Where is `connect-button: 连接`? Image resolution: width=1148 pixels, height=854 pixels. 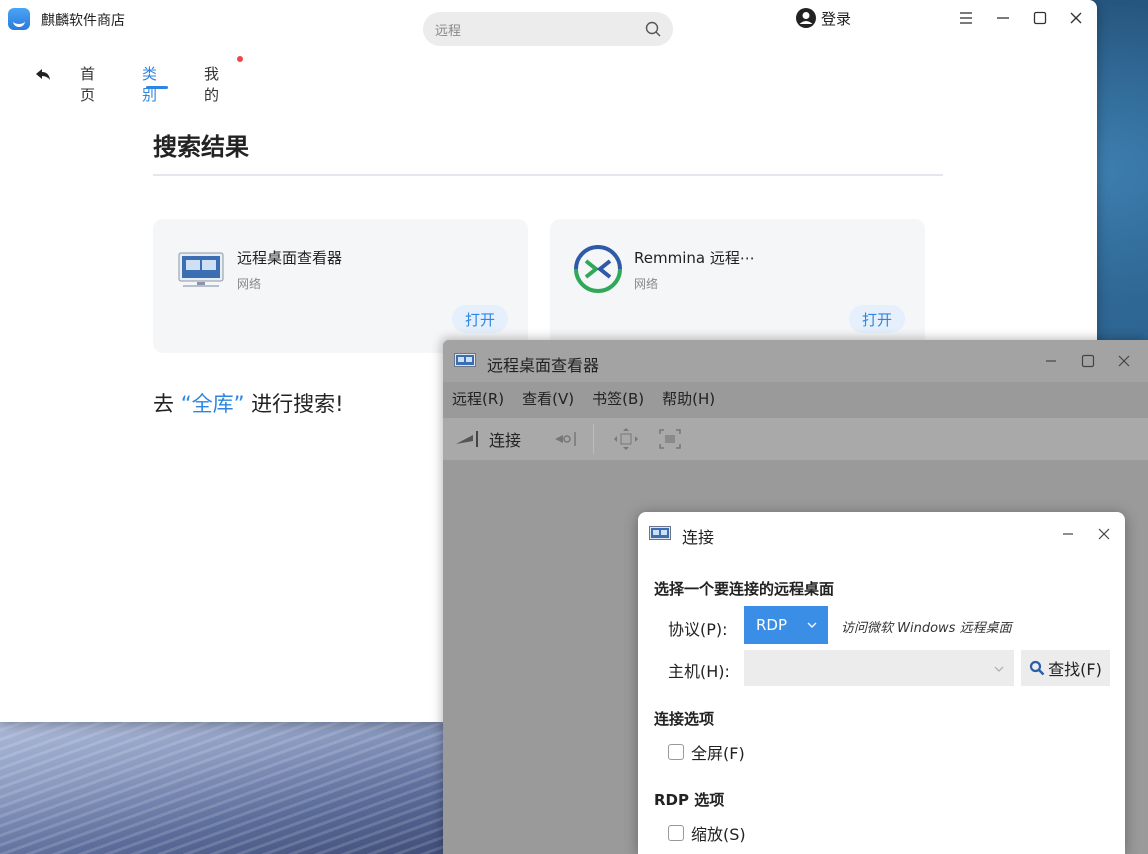 connect-button: 连接 is located at coordinates (488, 439).